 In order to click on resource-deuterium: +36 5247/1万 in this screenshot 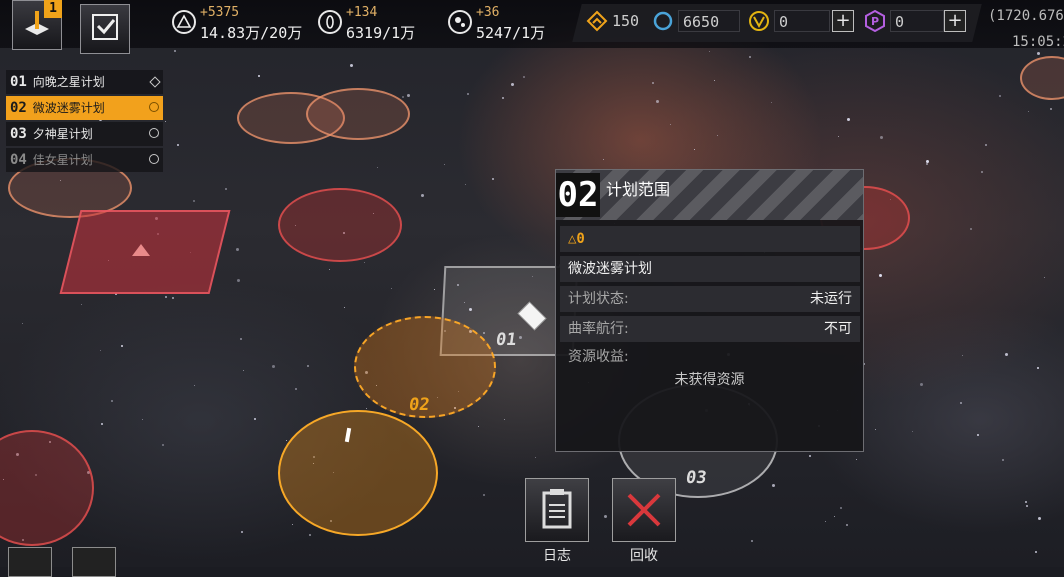, I will do `click(503, 24)`.